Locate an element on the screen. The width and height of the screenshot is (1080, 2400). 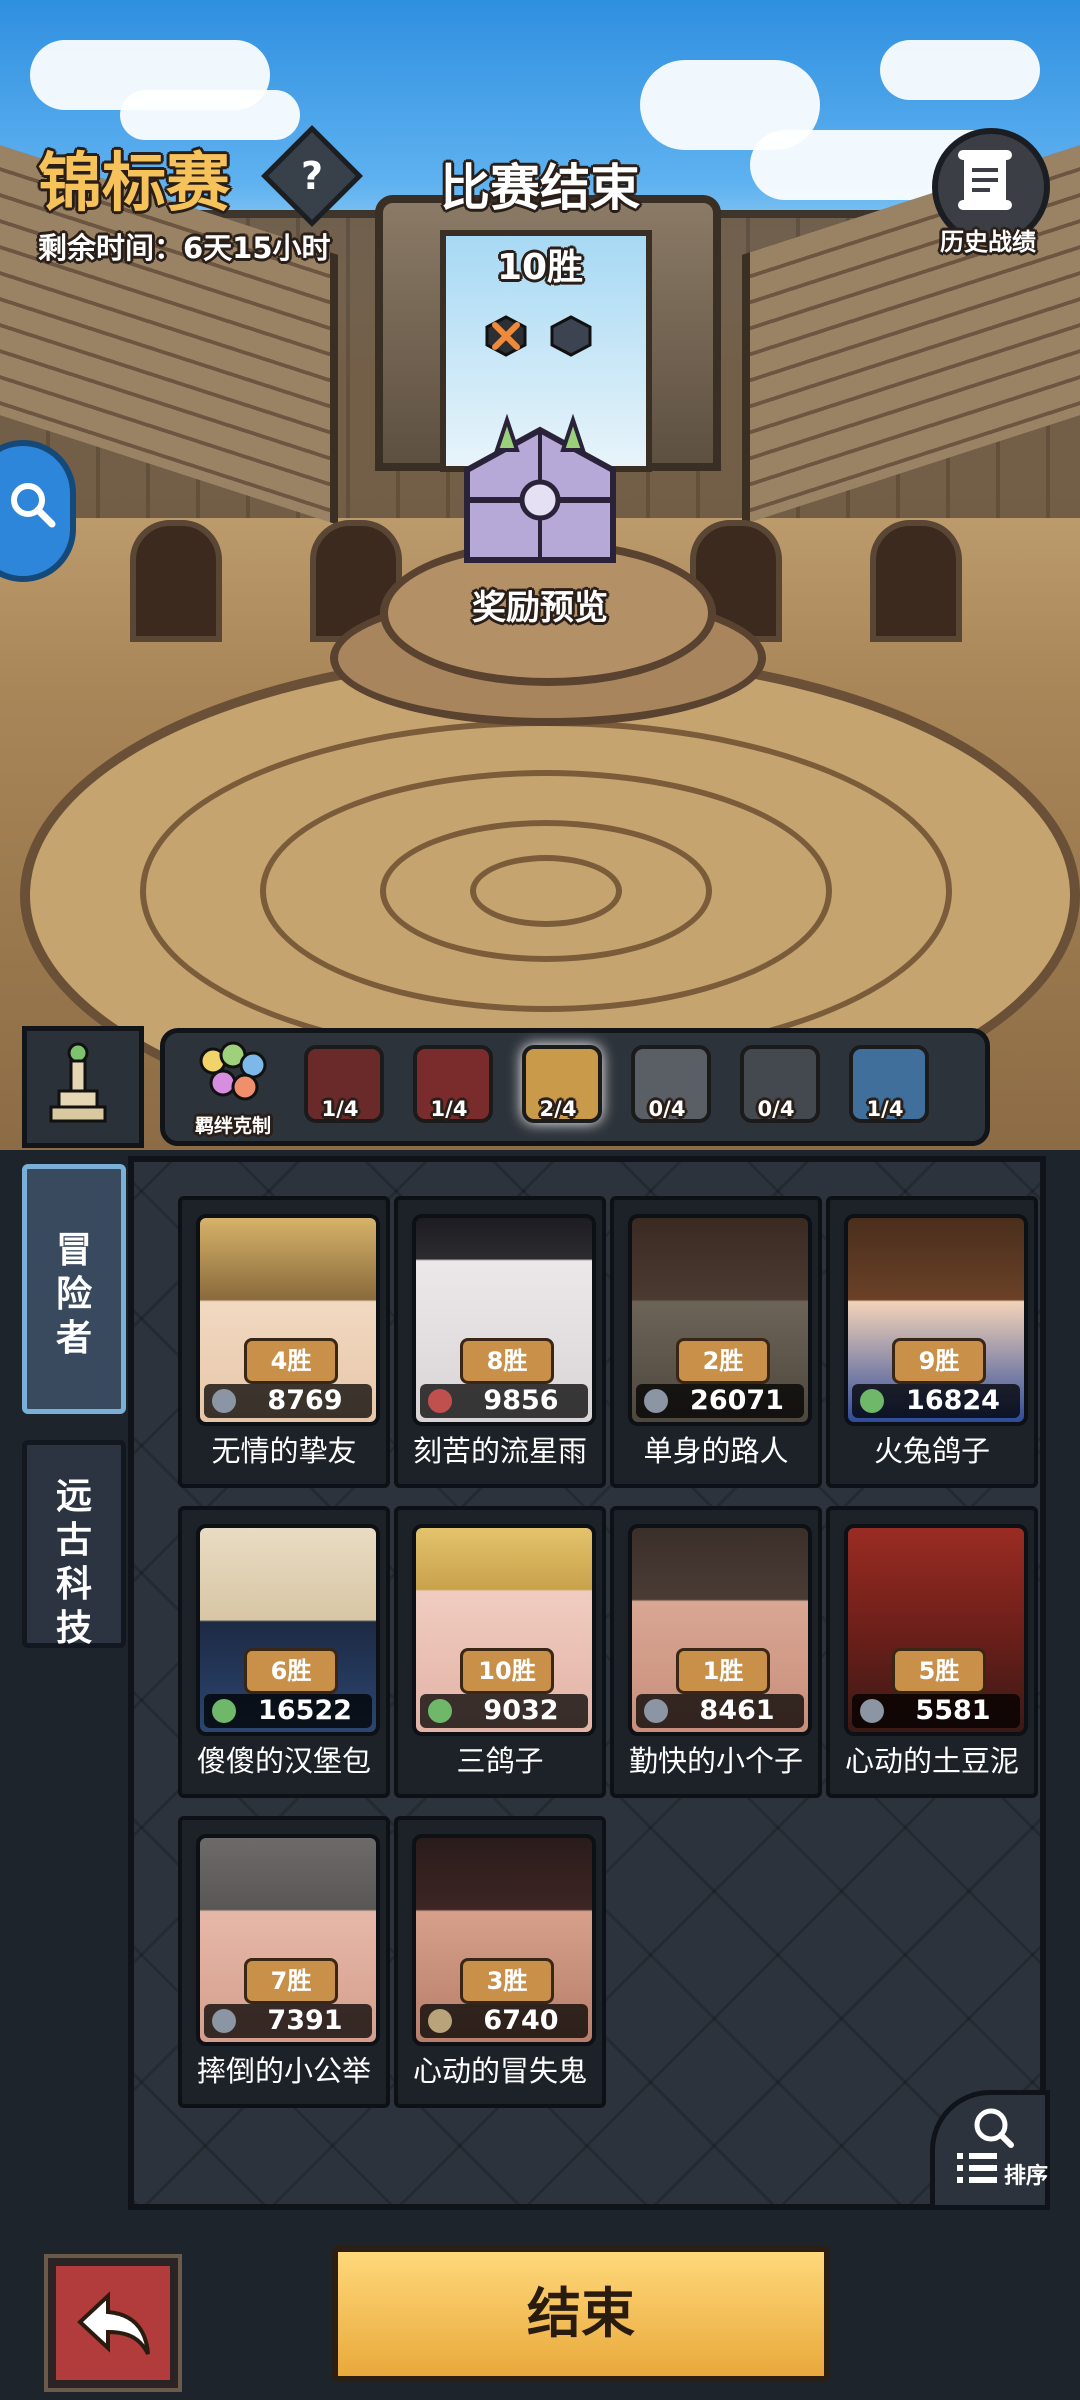
adventurer-card: 2胜 26071 单身的路人 is located at coordinates (716, 1342).